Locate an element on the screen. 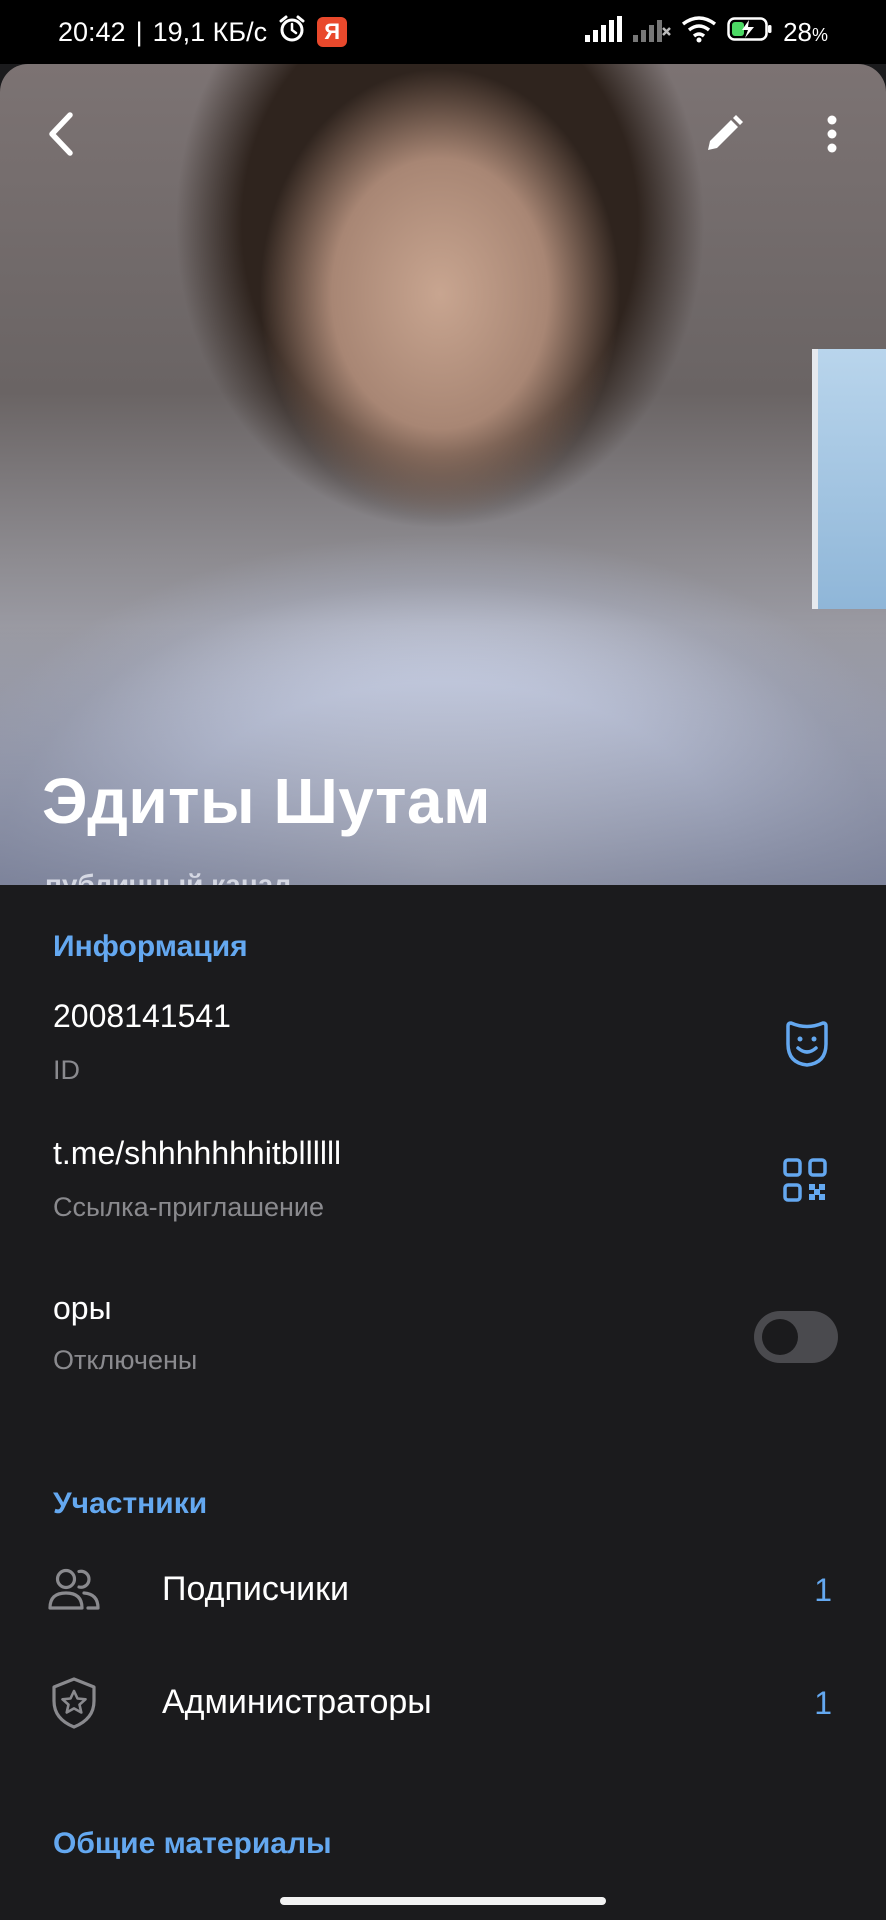 This screenshot has height=1920, width=886. shield-star-icon is located at coordinates (74, 1703).